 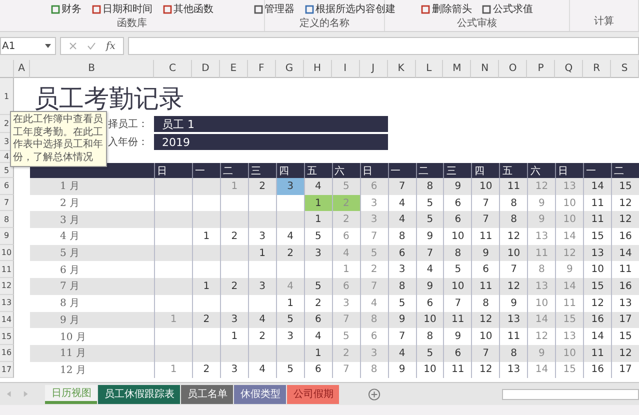 What do you see at coordinates (541, 69) in the screenshot?
I see `column-header: P` at bounding box center [541, 69].